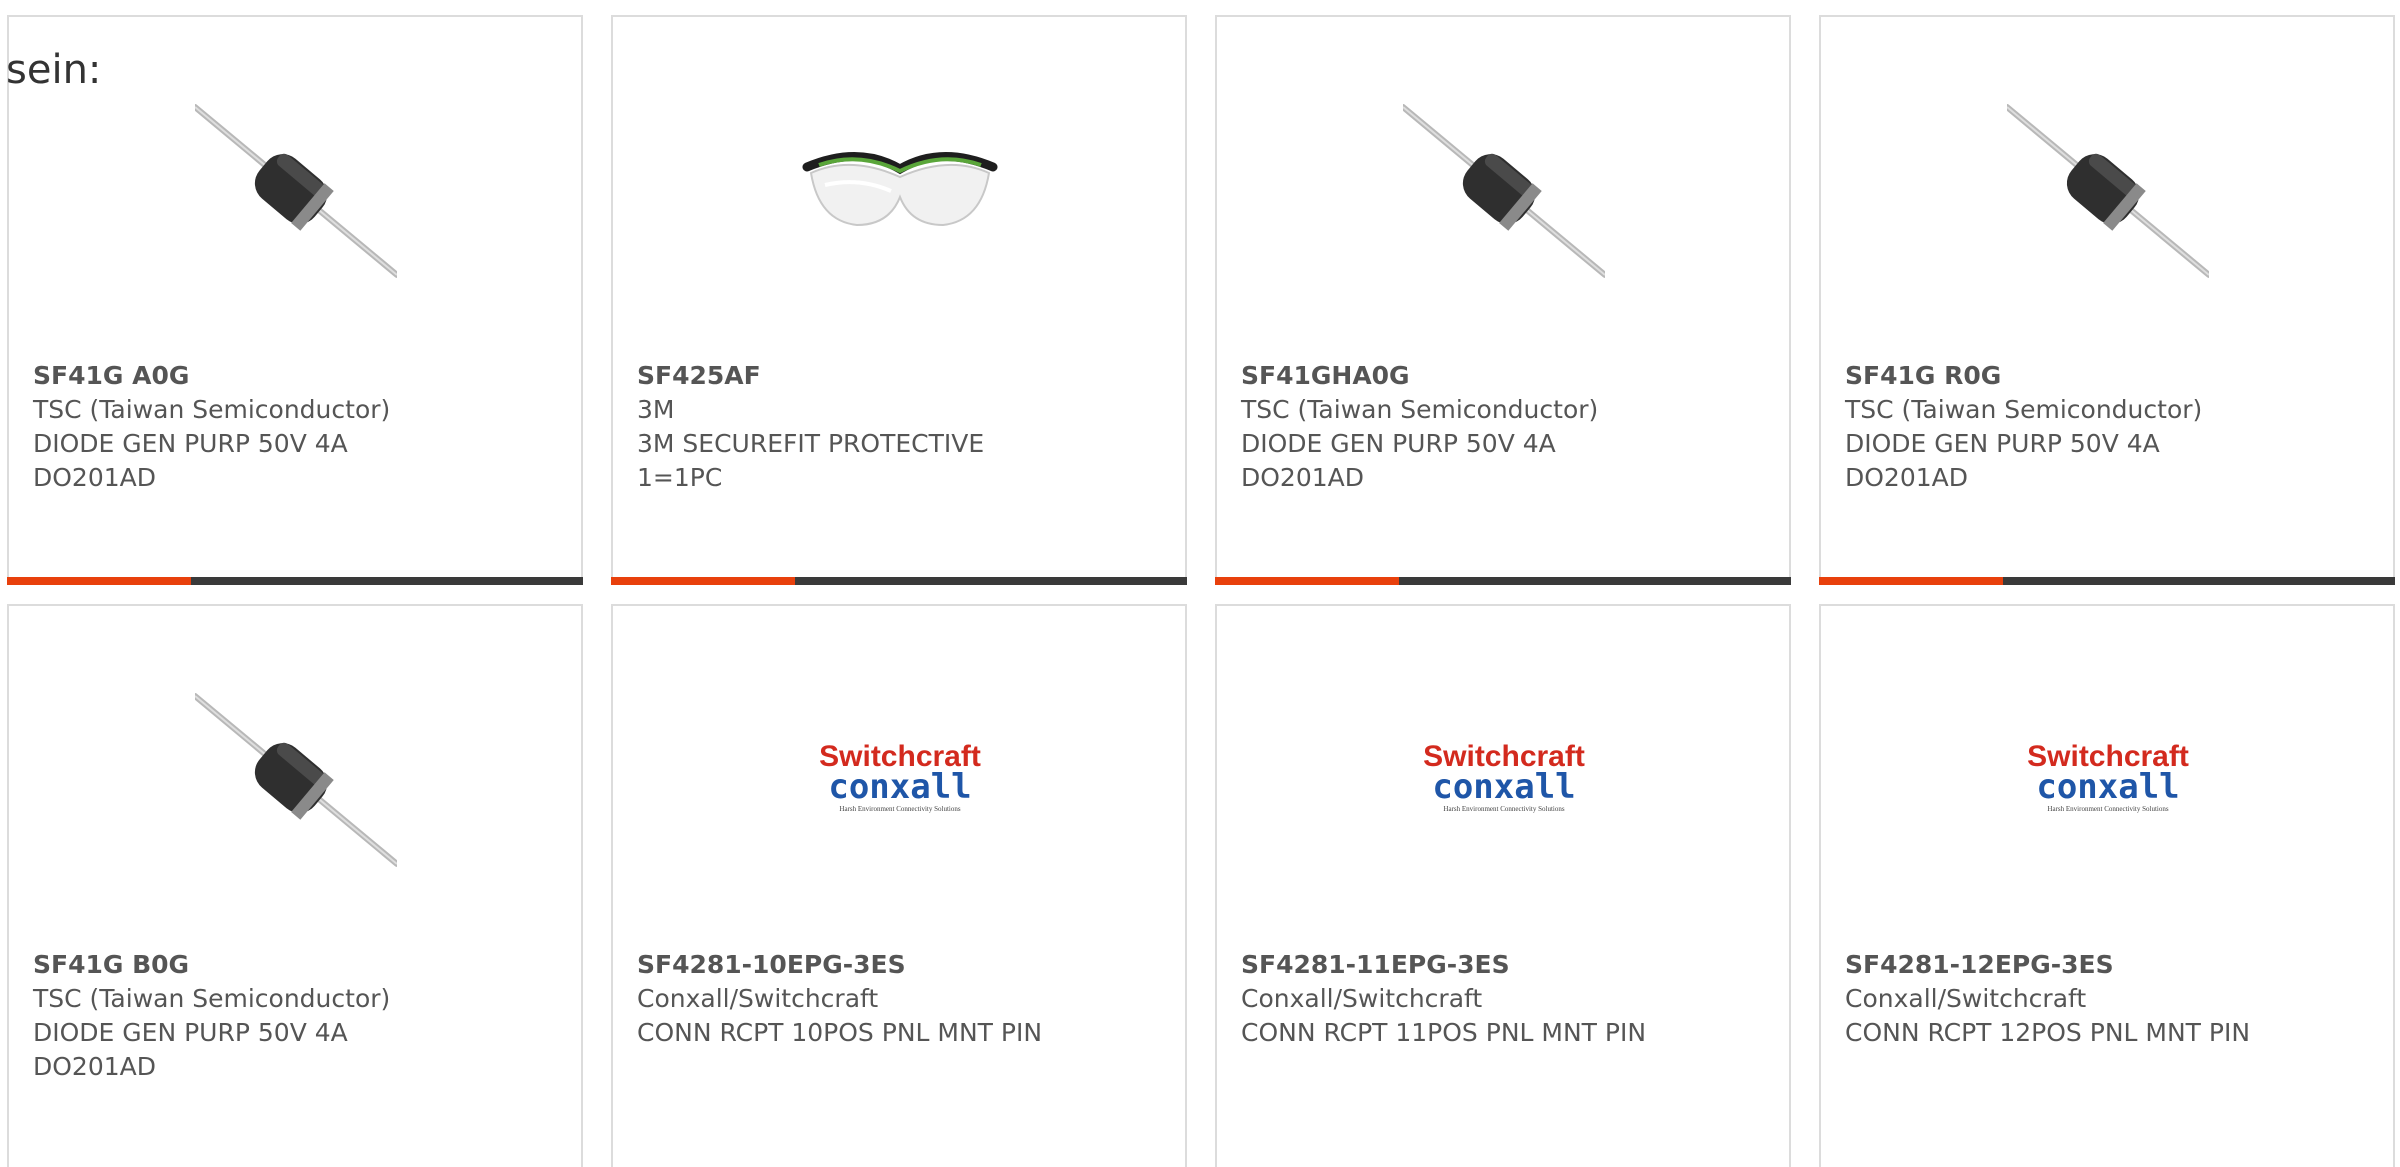  Describe the element at coordinates (840, 1032) in the screenshot. I see `description: CONN RCPT 10POS PNL MNT PIN` at that location.